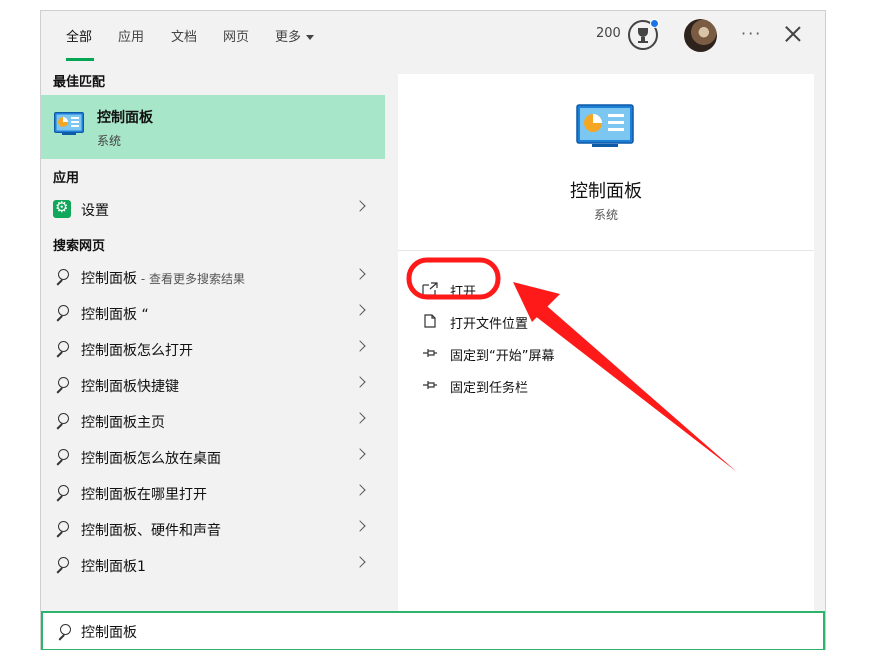  What do you see at coordinates (433, 36) in the screenshot?
I see `top-bar: 全部 应用 文档 网页 更多 200 ···` at bounding box center [433, 36].